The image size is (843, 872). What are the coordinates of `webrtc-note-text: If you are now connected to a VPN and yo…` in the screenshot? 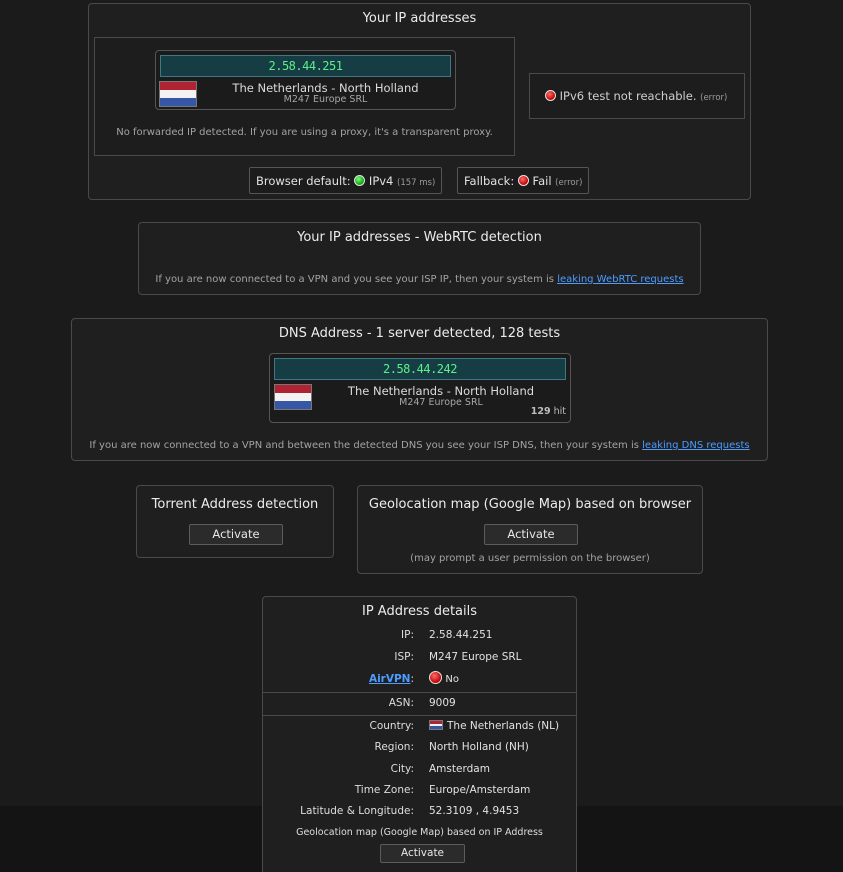 It's located at (354, 279).